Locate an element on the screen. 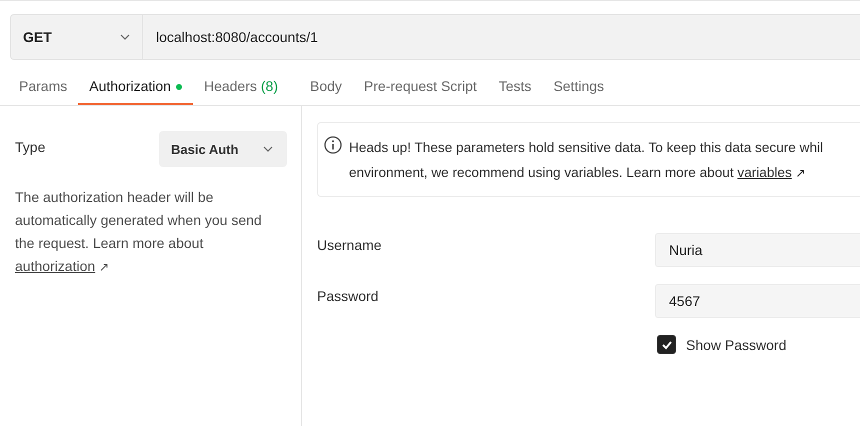 The image size is (860, 426). tab: Body is located at coordinates (326, 89).